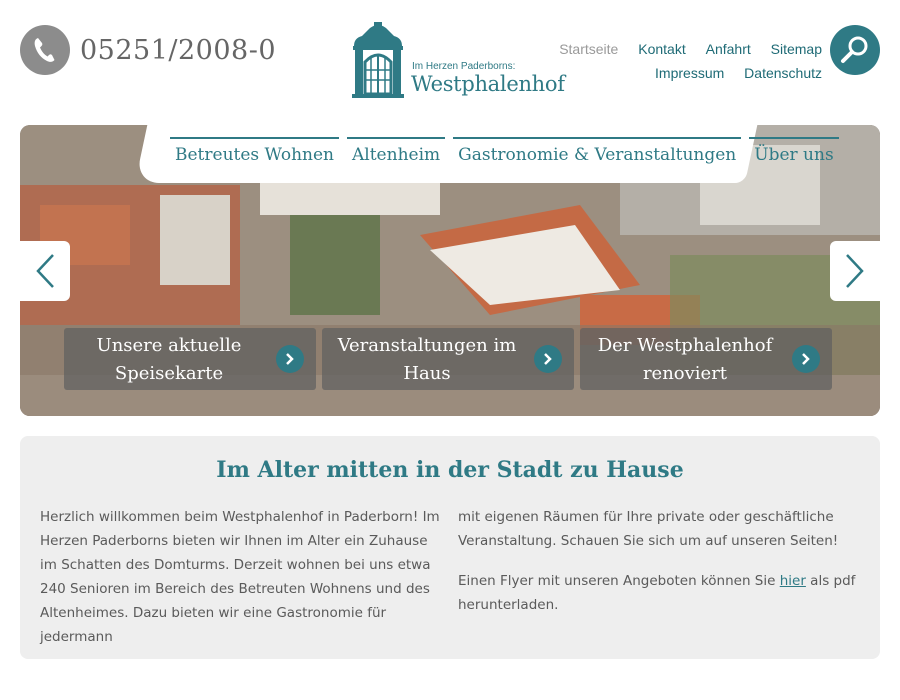 The height and width of the screenshot is (700, 900). Describe the element at coordinates (488, 84) in the screenshot. I see `logo-name: Westphalenhof` at that location.